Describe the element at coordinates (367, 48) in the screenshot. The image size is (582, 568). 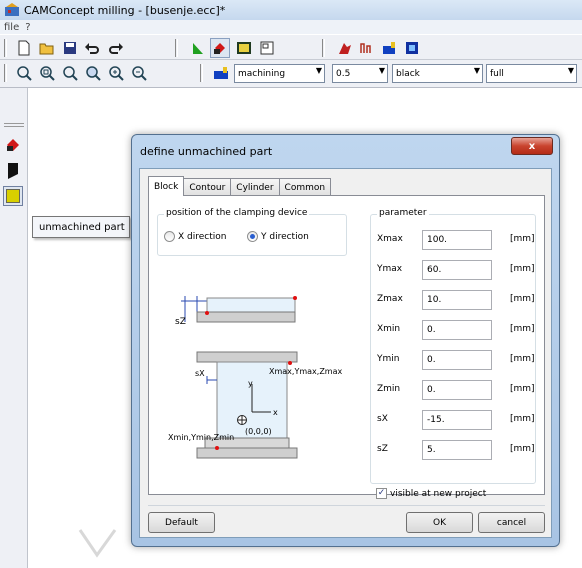
I see `measure-icon` at that location.